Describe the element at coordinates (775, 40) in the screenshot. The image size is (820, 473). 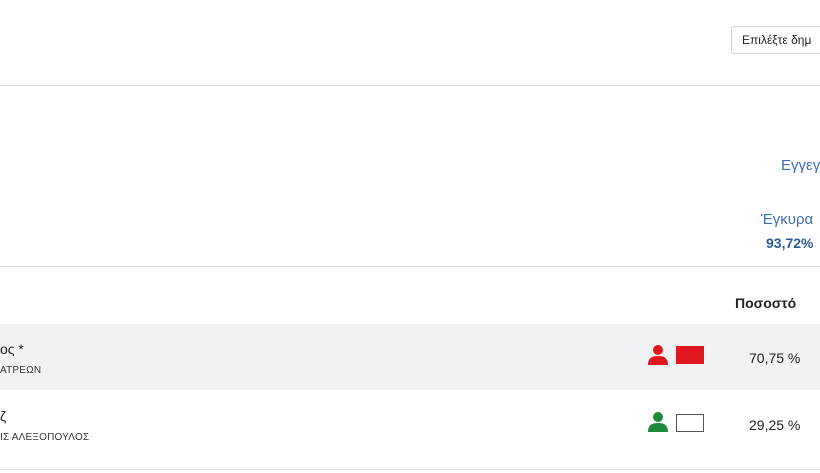
I see `municipality-select: Επιλέξτε δημ` at that location.